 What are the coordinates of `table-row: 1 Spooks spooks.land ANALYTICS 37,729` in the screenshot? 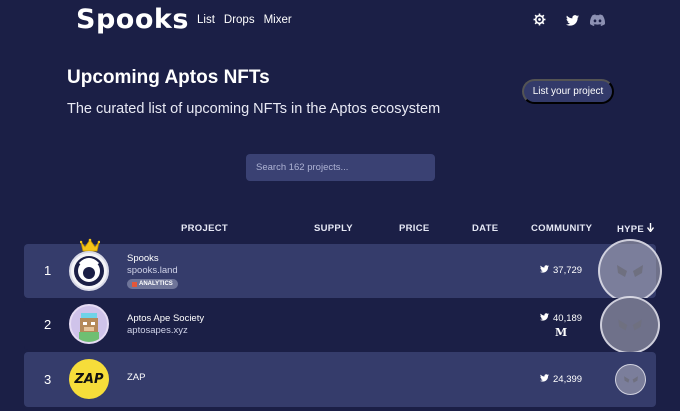 It's located at (343, 270).